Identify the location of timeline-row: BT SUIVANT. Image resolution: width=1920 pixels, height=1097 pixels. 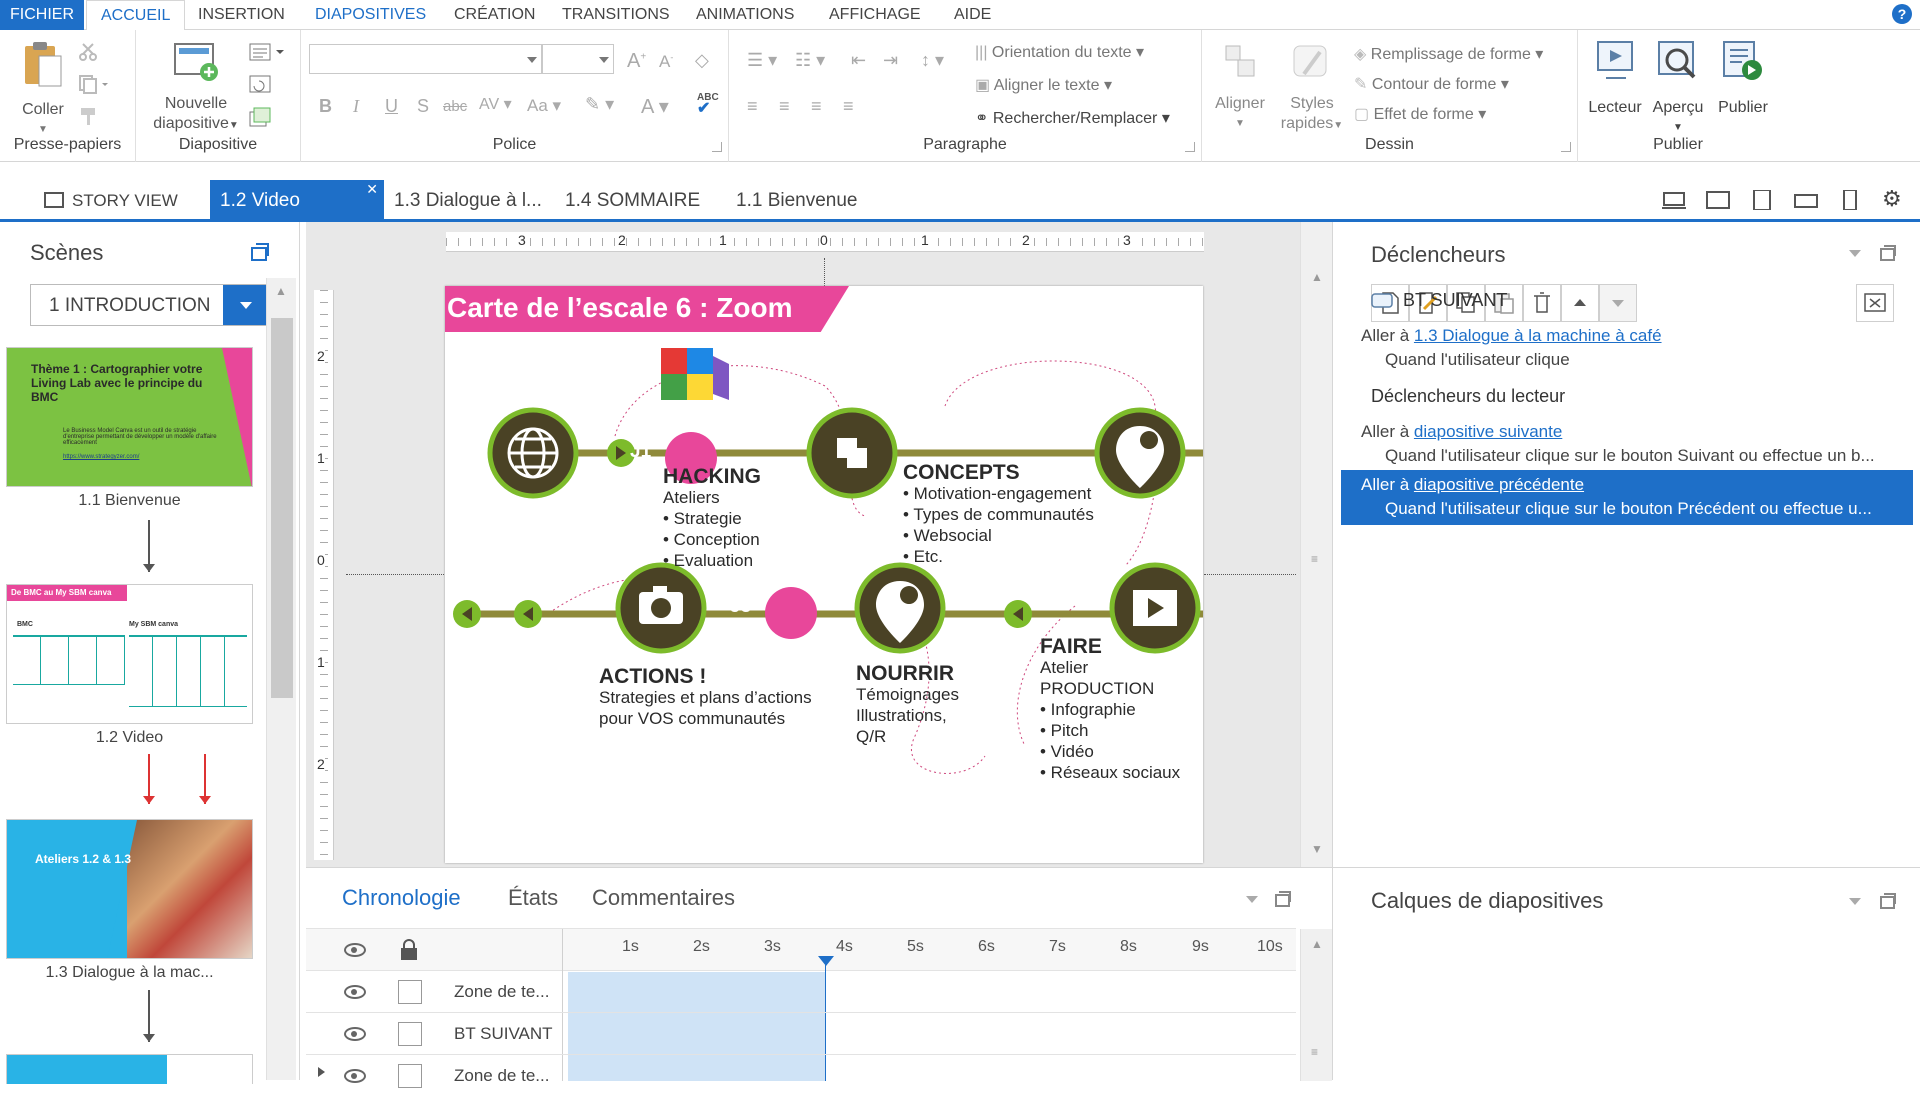
(801, 1034).